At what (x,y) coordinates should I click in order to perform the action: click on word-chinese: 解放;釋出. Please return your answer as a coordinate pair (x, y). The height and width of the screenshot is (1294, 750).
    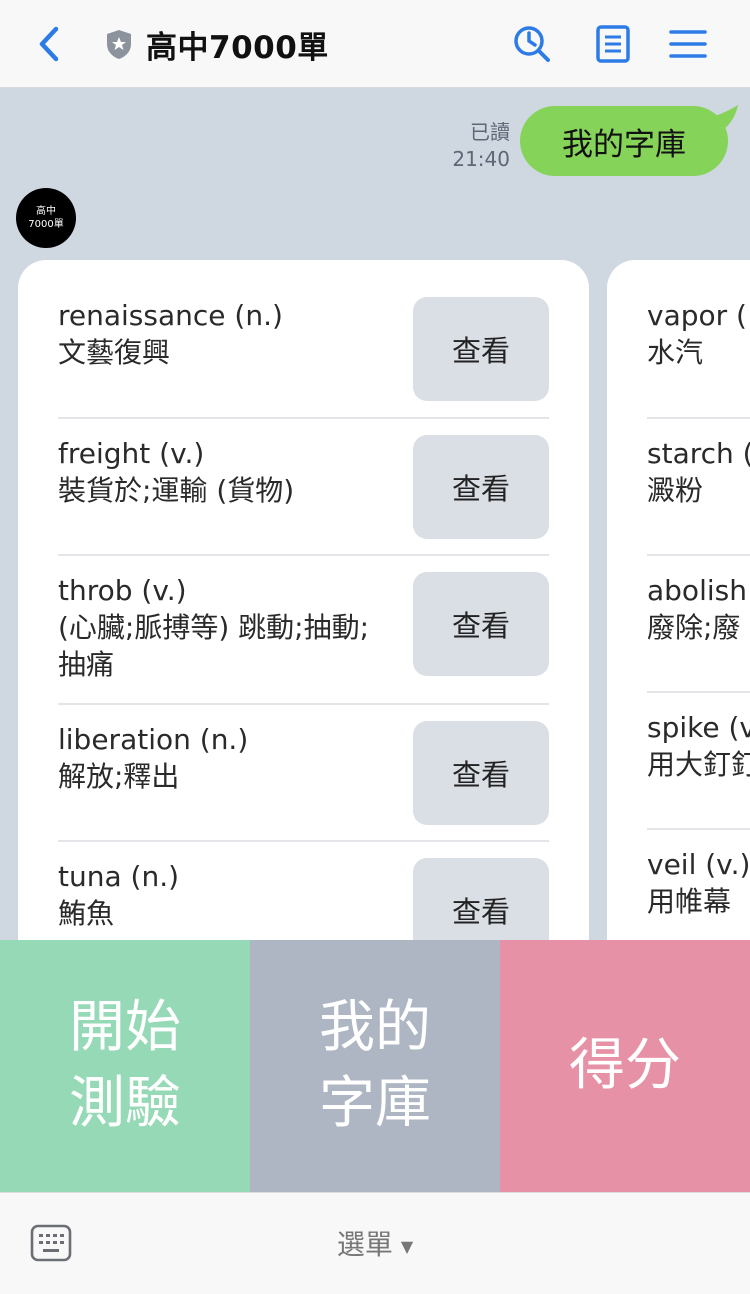
    Looking at the image, I should click on (119, 776).